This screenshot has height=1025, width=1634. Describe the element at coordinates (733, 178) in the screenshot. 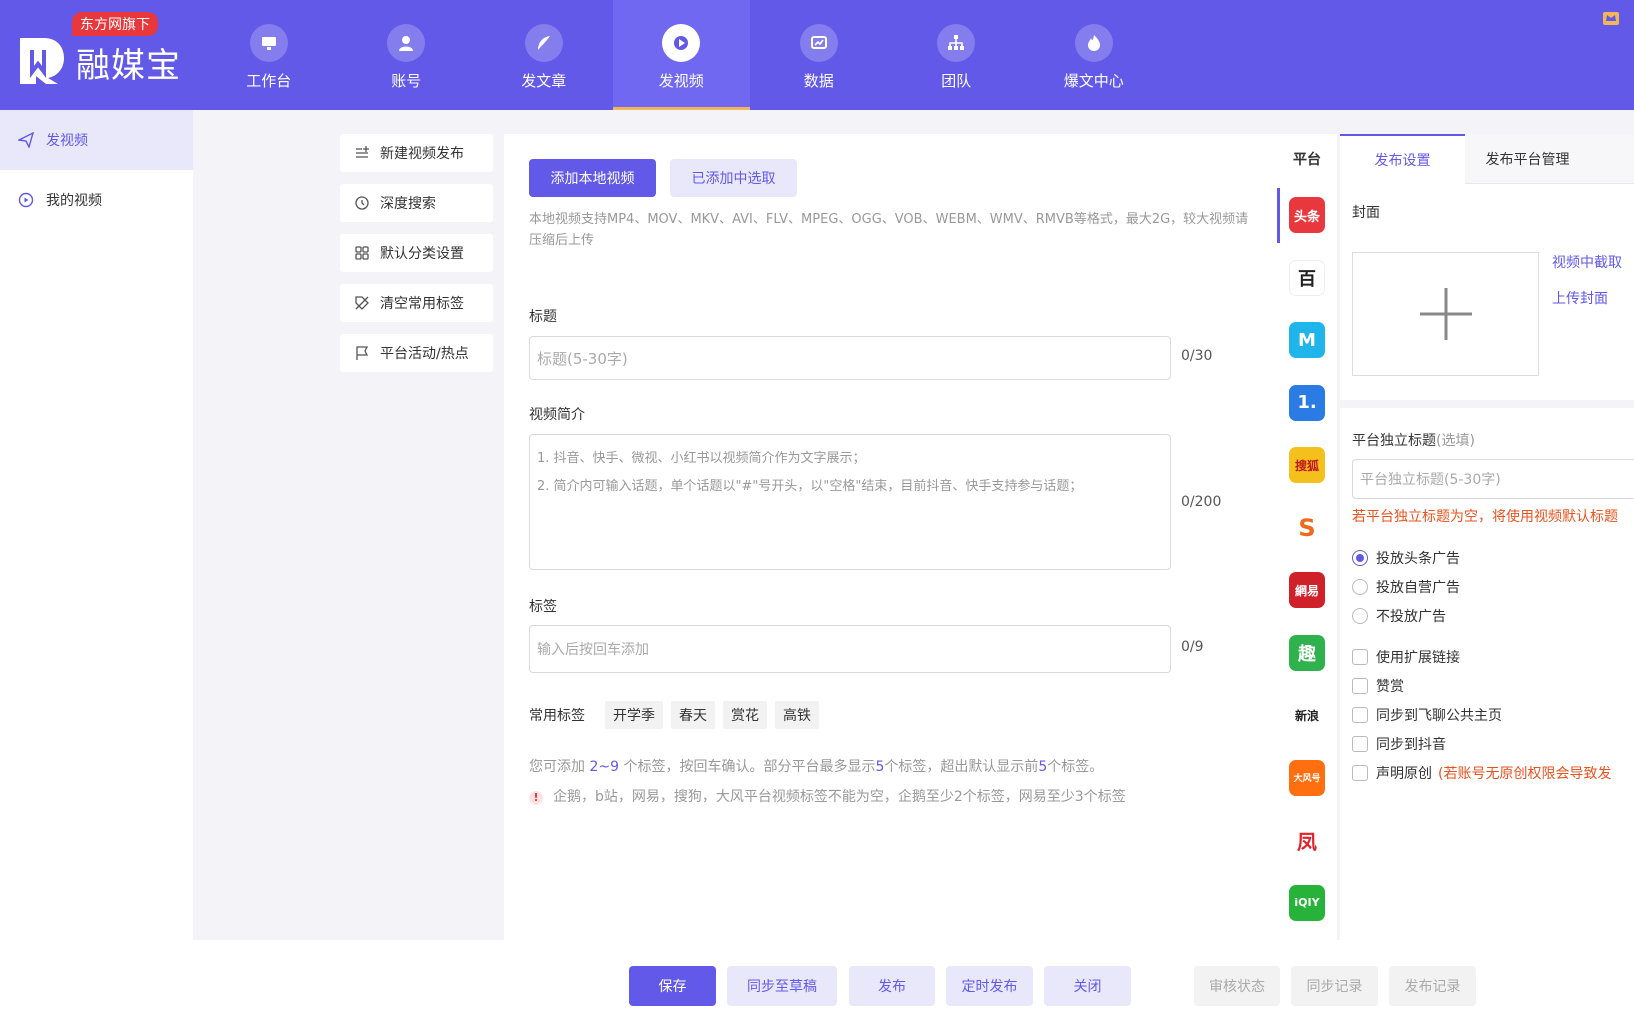

I see `select-added-video-button: 已添加中选取` at that location.